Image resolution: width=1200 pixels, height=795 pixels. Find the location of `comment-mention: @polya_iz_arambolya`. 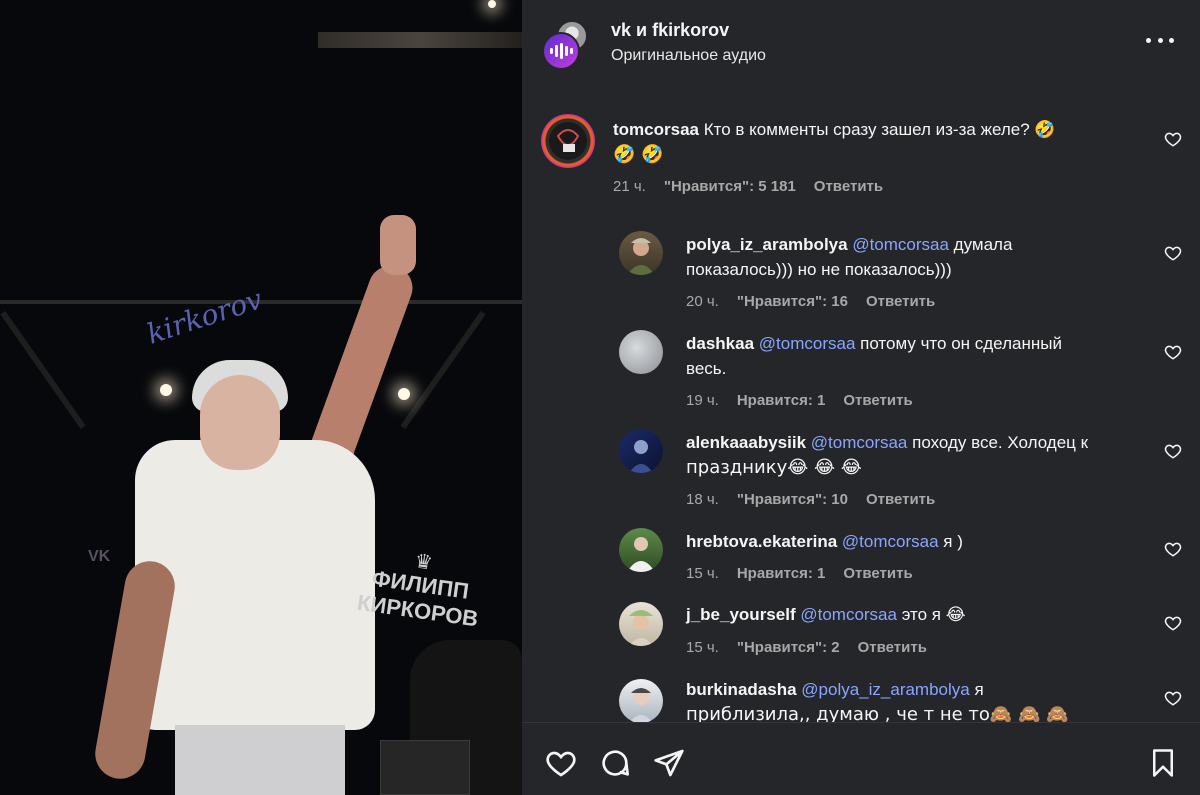

comment-mention: @polya_iz_arambolya is located at coordinates (885, 689).